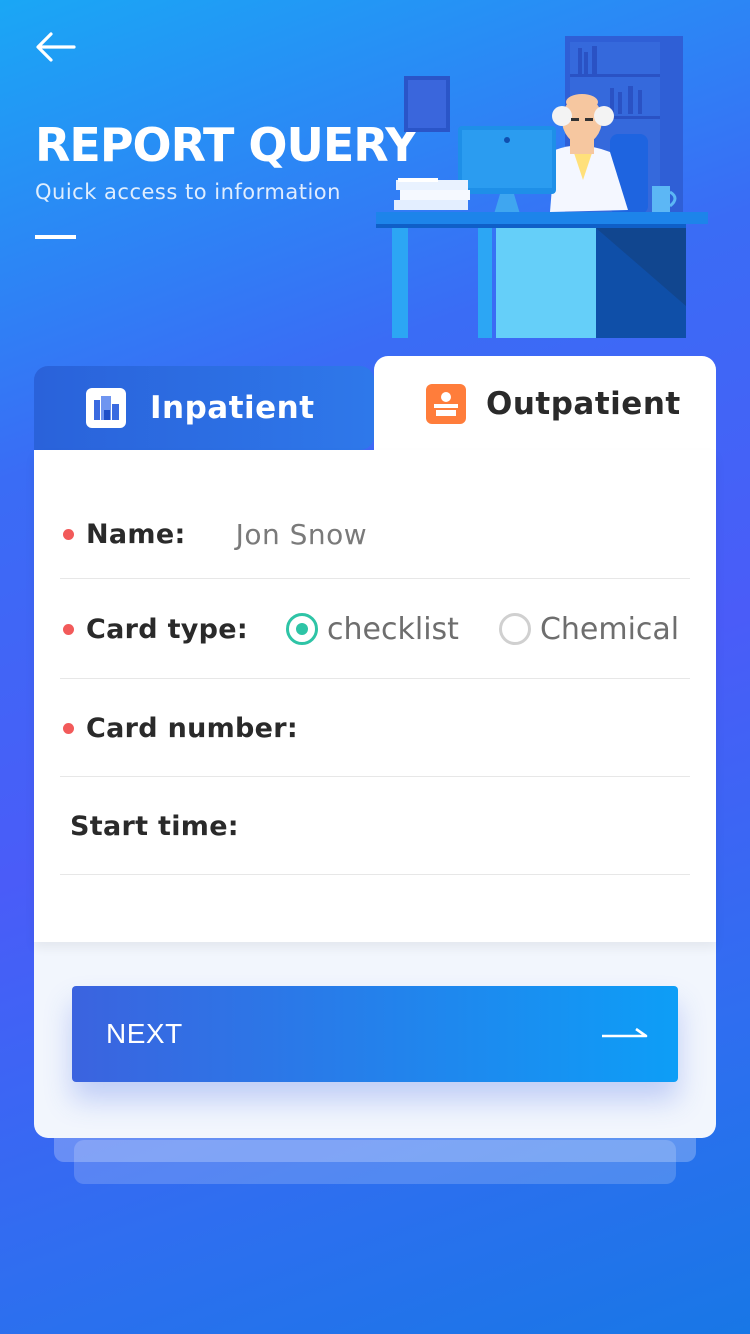  I want to click on doctor-desk-illustration, so click(542, 187).